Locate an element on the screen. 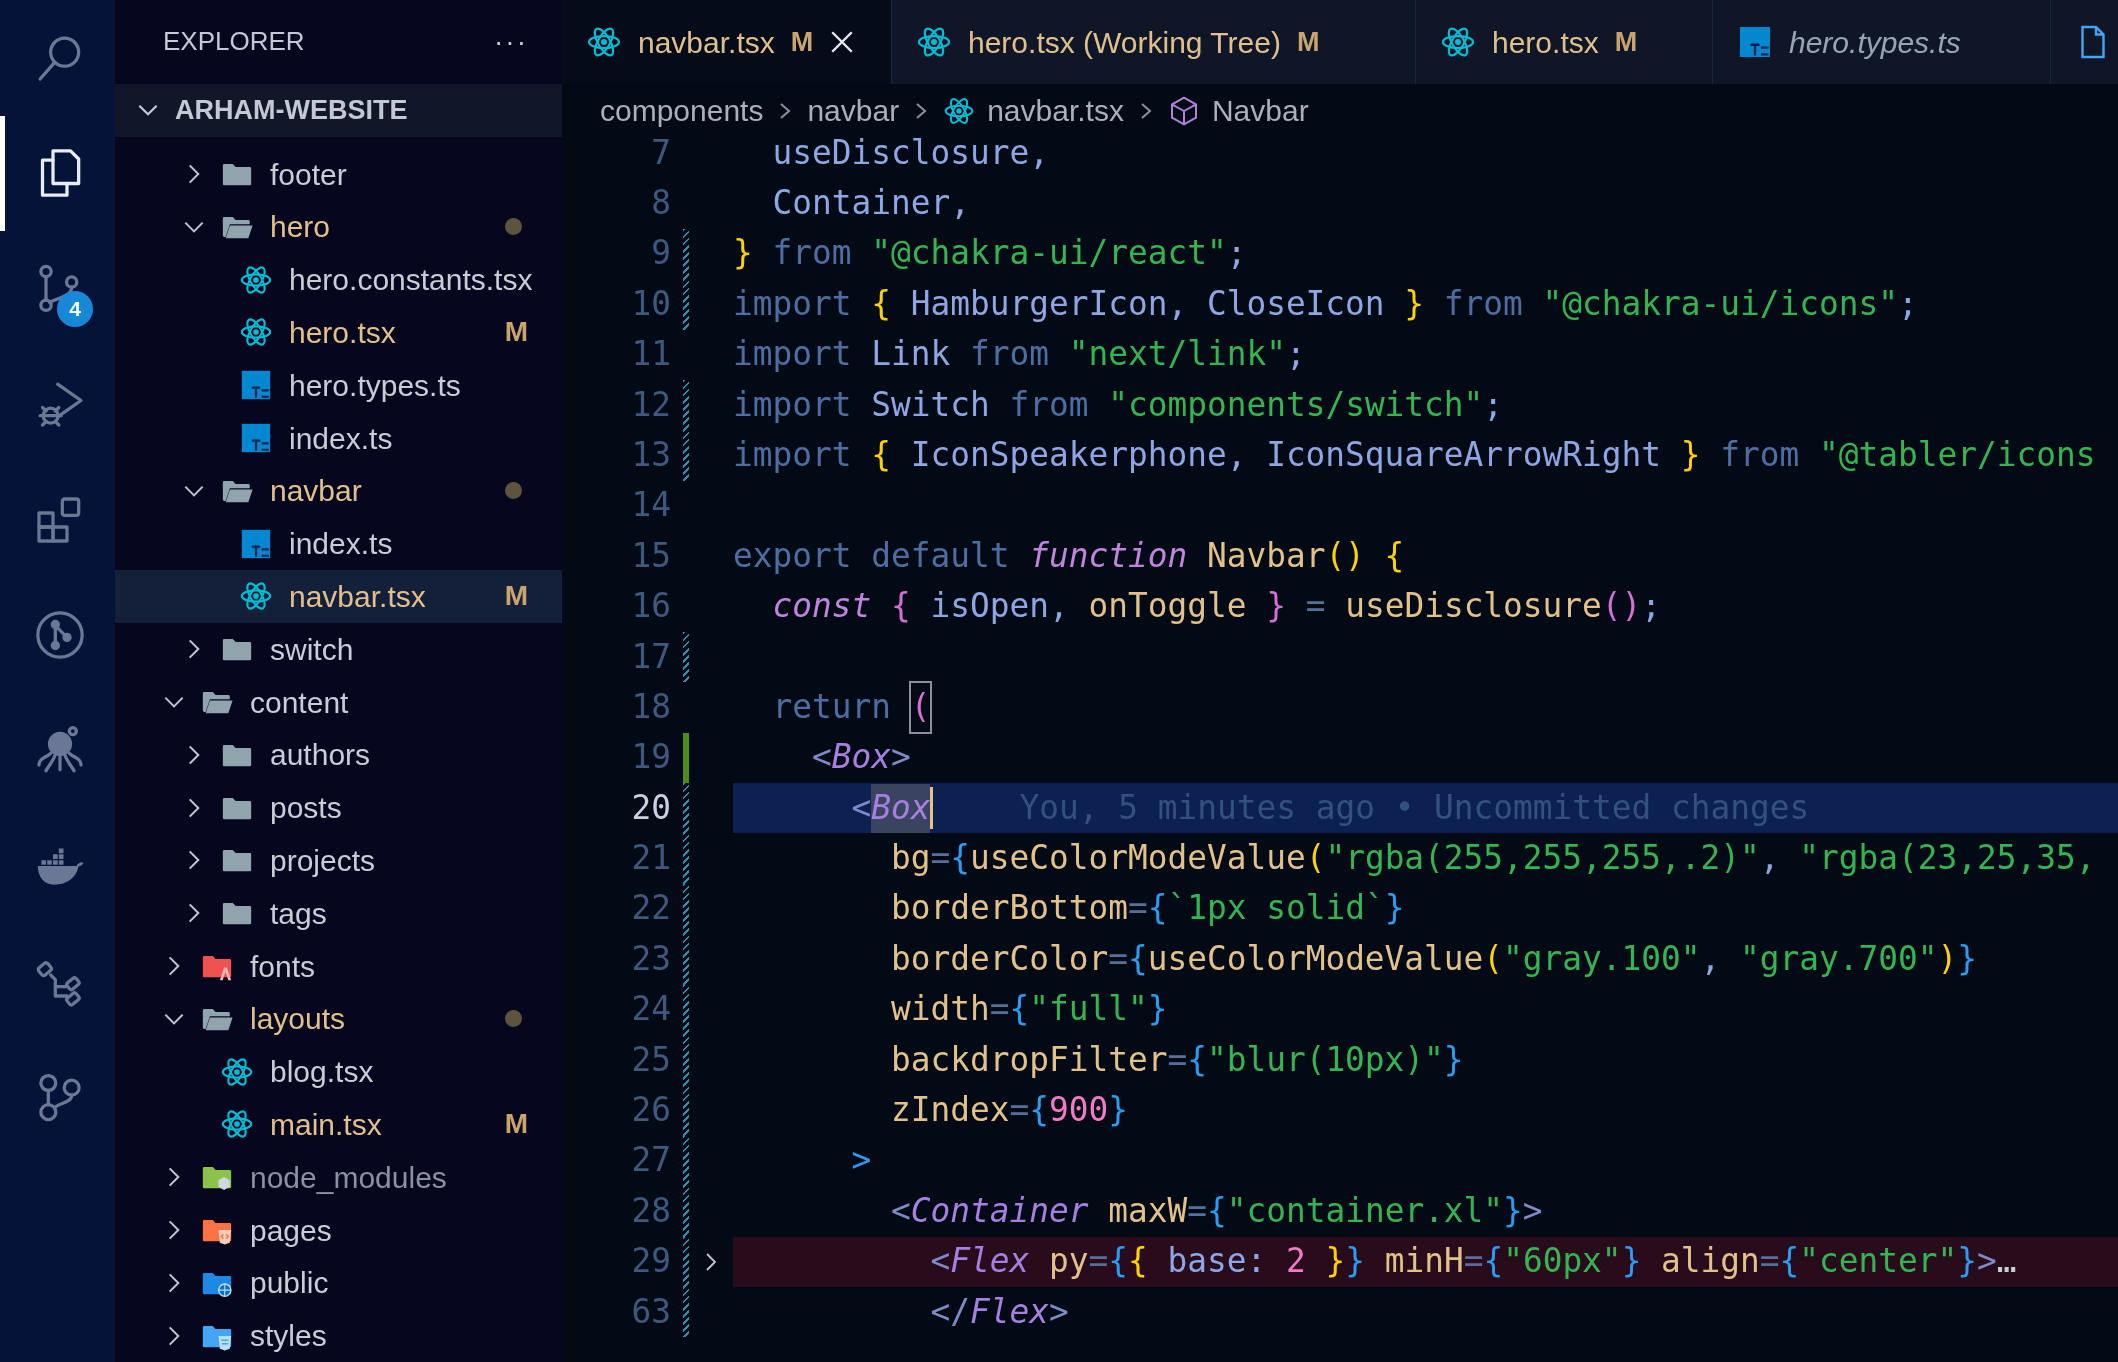 The height and width of the screenshot is (1362, 2118). code-line: return ( is located at coordinates (1425, 707).